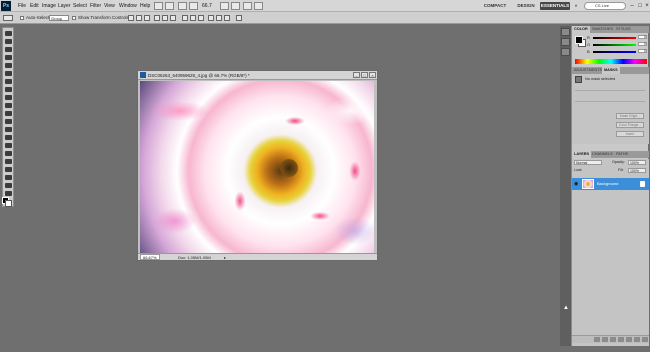  What do you see at coordinates (577, 184) in the screenshot?
I see `visibility-eye-icon: ◉` at bounding box center [577, 184].